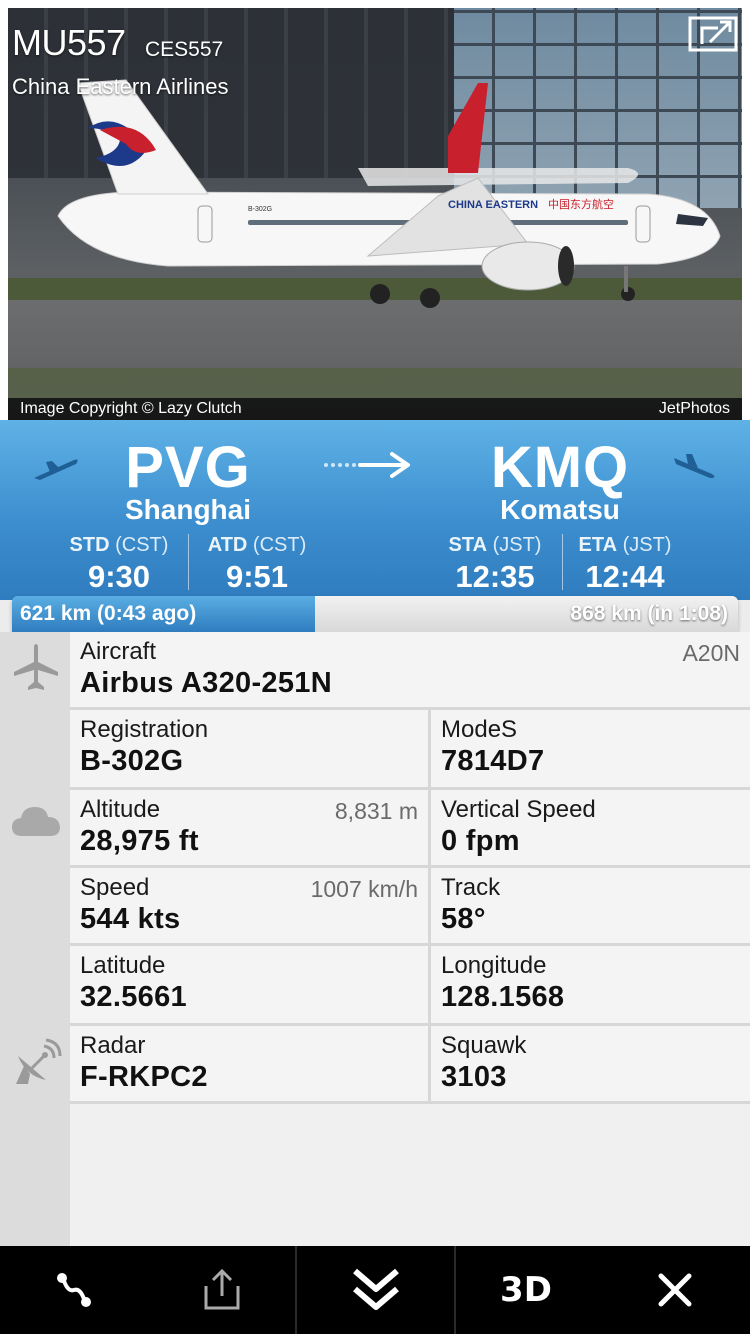  What do you see at coordinates (560, 467) in the screenshot?
I see `destination-code: KMQ` at bounding box center [560, 467].